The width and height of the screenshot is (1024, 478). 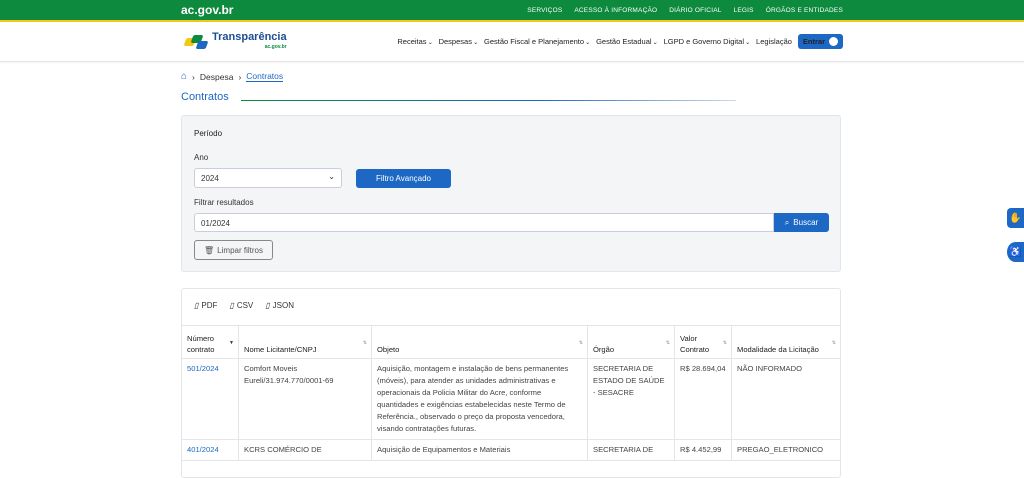 I want to click on gov-link-acesso-informacao: ACESSO À INFORMAÇÃO, so click(x=615, y=10).